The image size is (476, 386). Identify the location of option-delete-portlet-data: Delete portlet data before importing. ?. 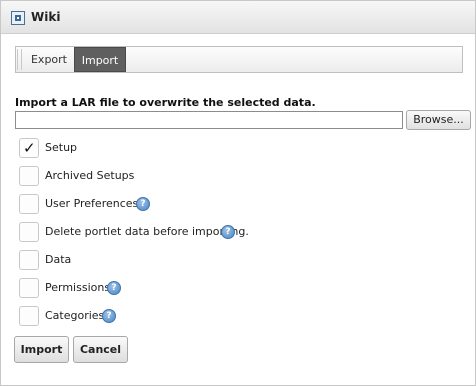
(169, 232).